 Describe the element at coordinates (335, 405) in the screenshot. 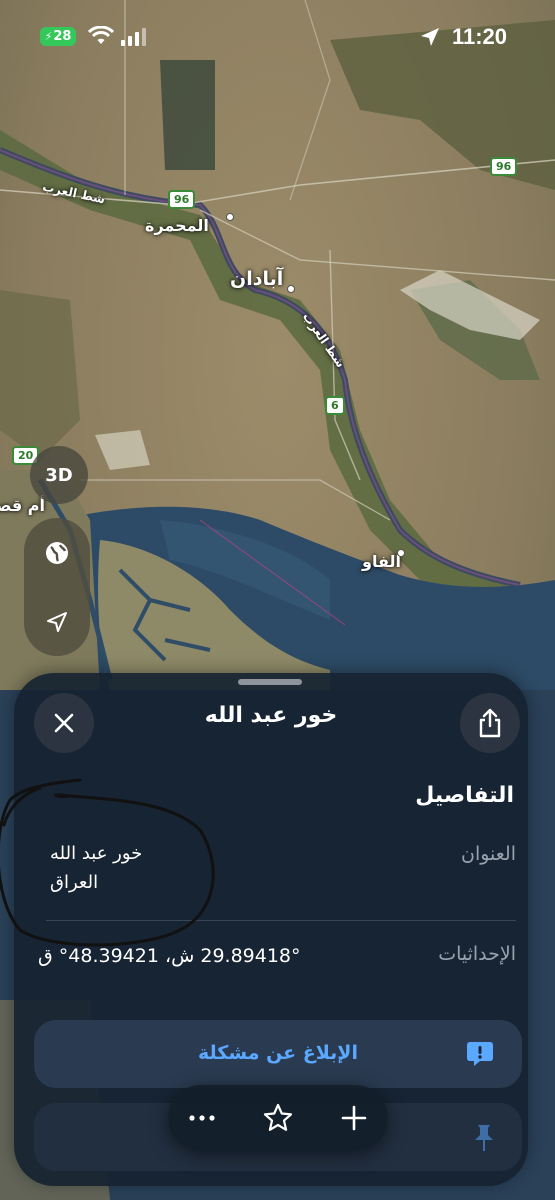

I see `road-shield-6: 6` at that location.